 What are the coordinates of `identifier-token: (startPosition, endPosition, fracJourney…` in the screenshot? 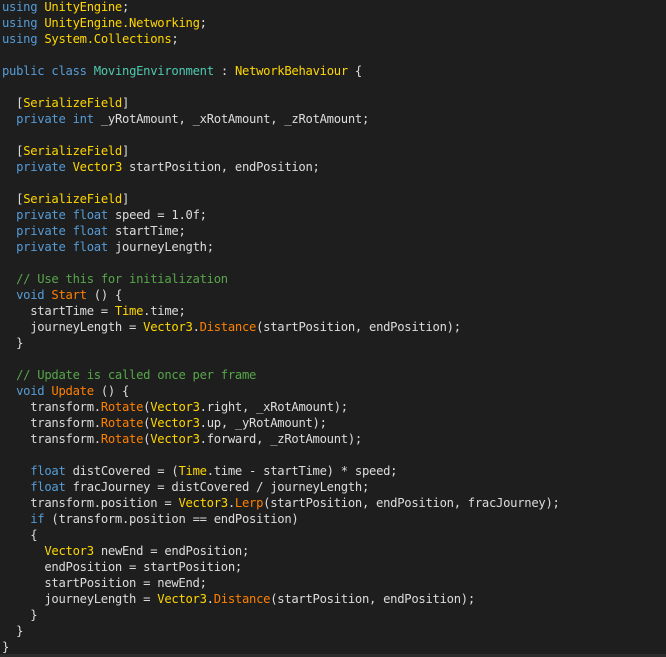 It's located at (411, 503).